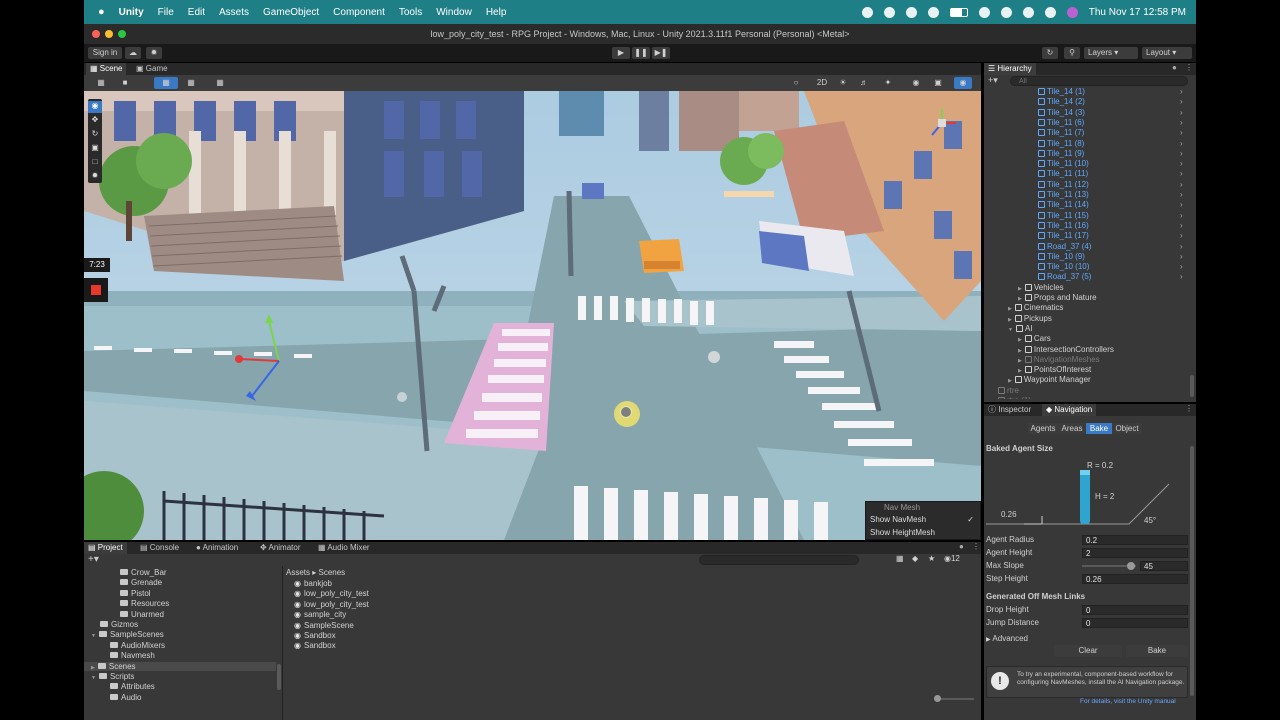 Image resolution: width=1280 pixels, height=720 pixels. I want to click on hierarchy-row: Tile_11 (6) ›, so click(1089, 123).